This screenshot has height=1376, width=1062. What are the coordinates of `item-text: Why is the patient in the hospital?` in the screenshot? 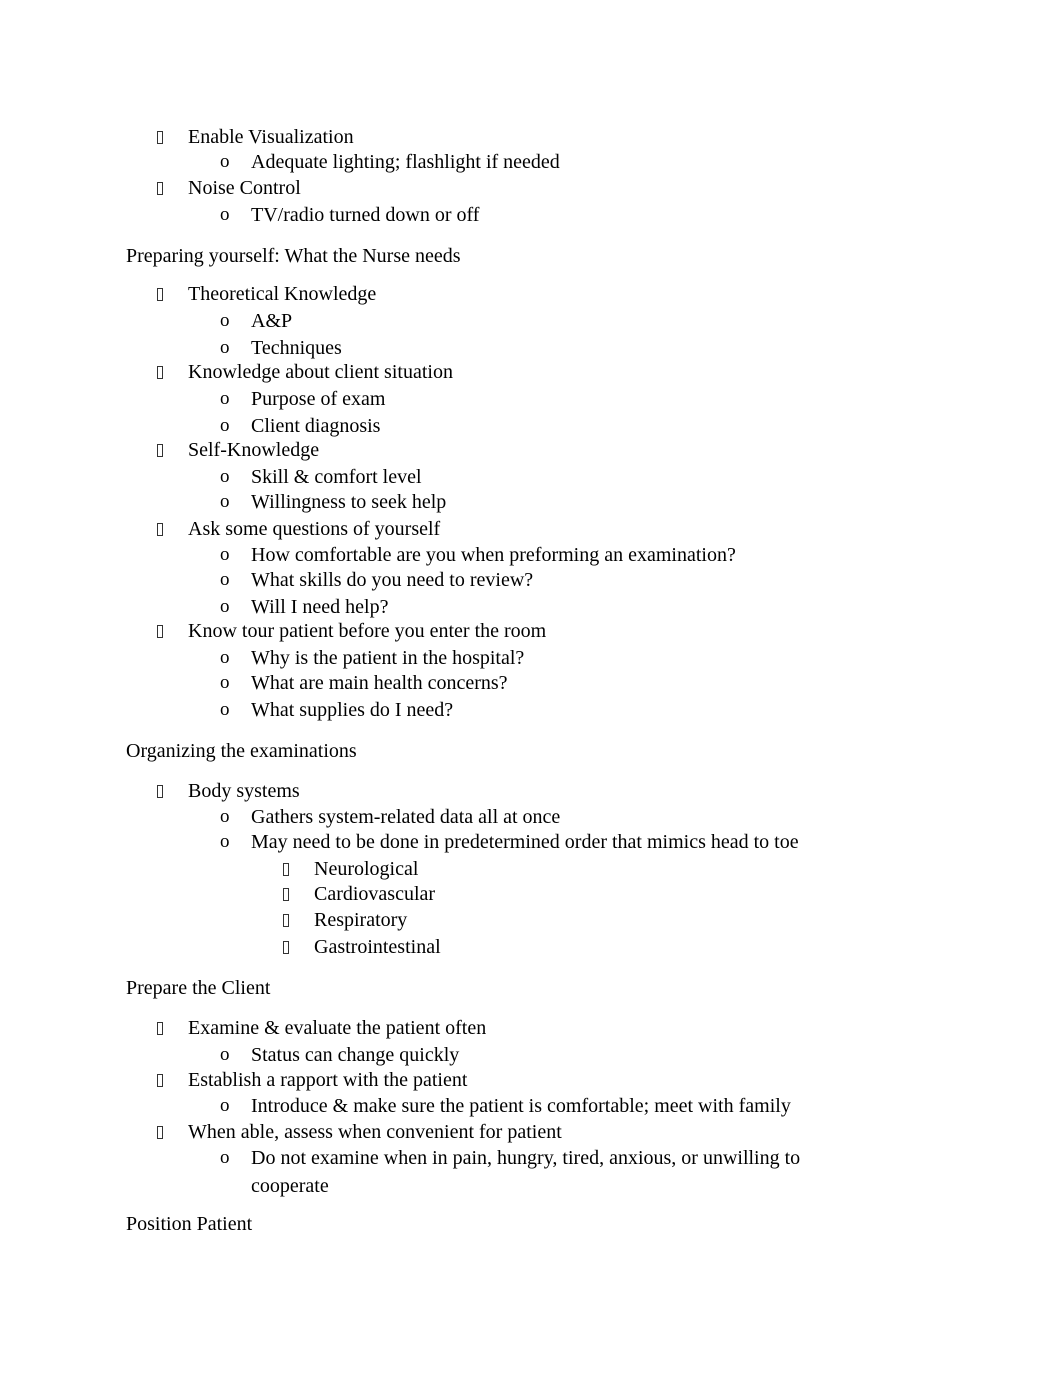 It's located at (388, 658).